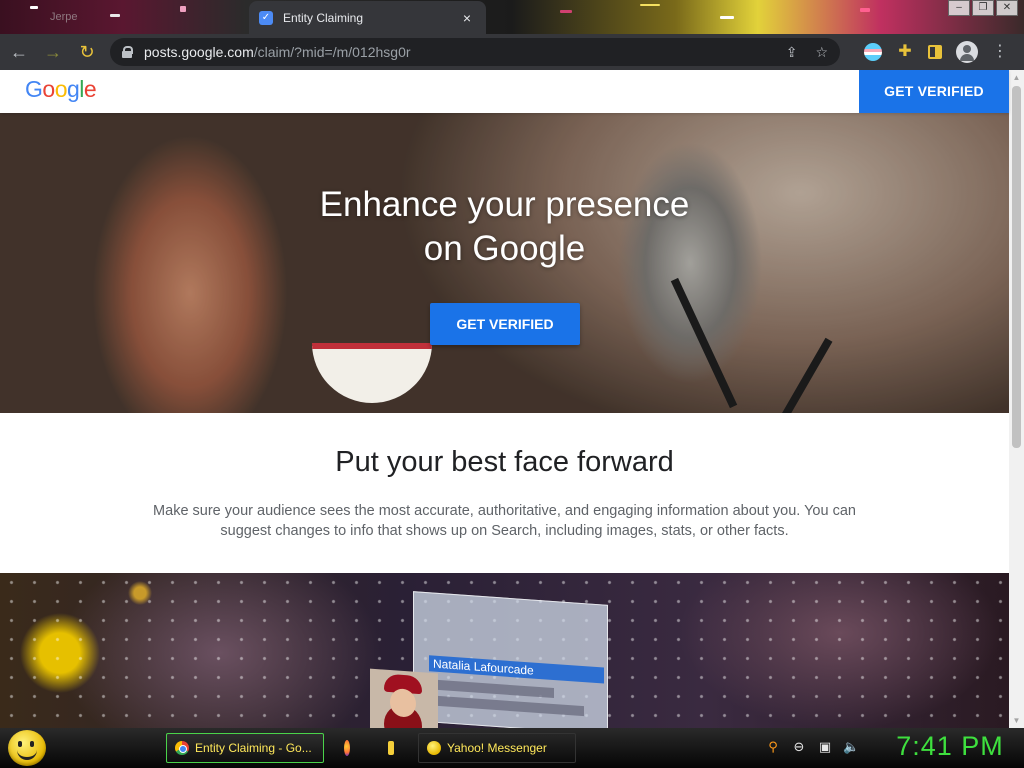 The height and width of the screenshot is (768, 1024). I want to click on search-icon: ⚲, so click(773, 747).